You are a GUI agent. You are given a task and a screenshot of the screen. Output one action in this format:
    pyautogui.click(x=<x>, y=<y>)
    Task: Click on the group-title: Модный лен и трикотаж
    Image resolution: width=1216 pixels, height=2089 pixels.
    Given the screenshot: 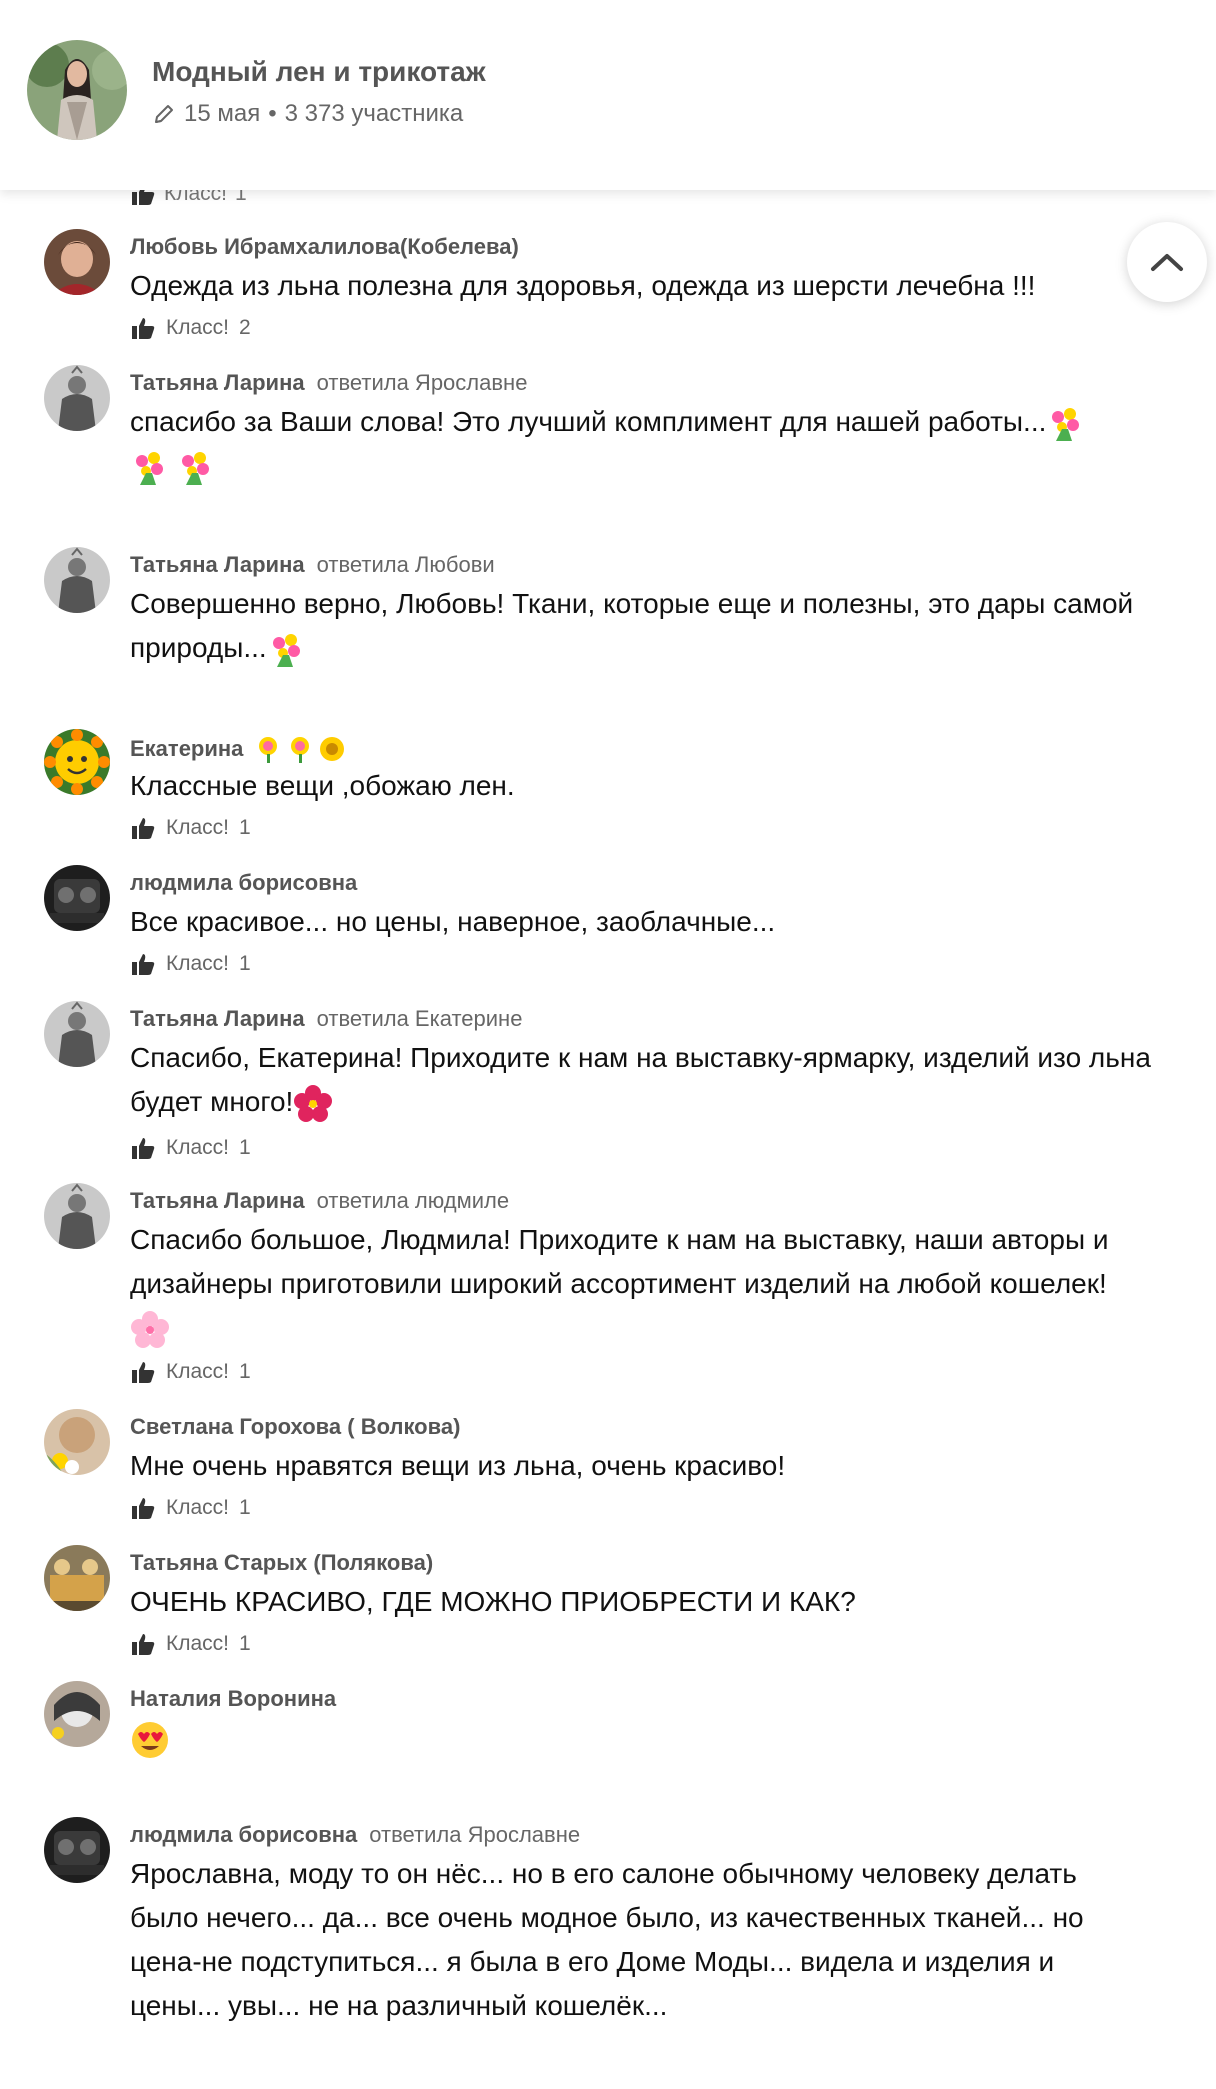 What is the action you would take?
    pyautogui.click(x=319, y=72)
    